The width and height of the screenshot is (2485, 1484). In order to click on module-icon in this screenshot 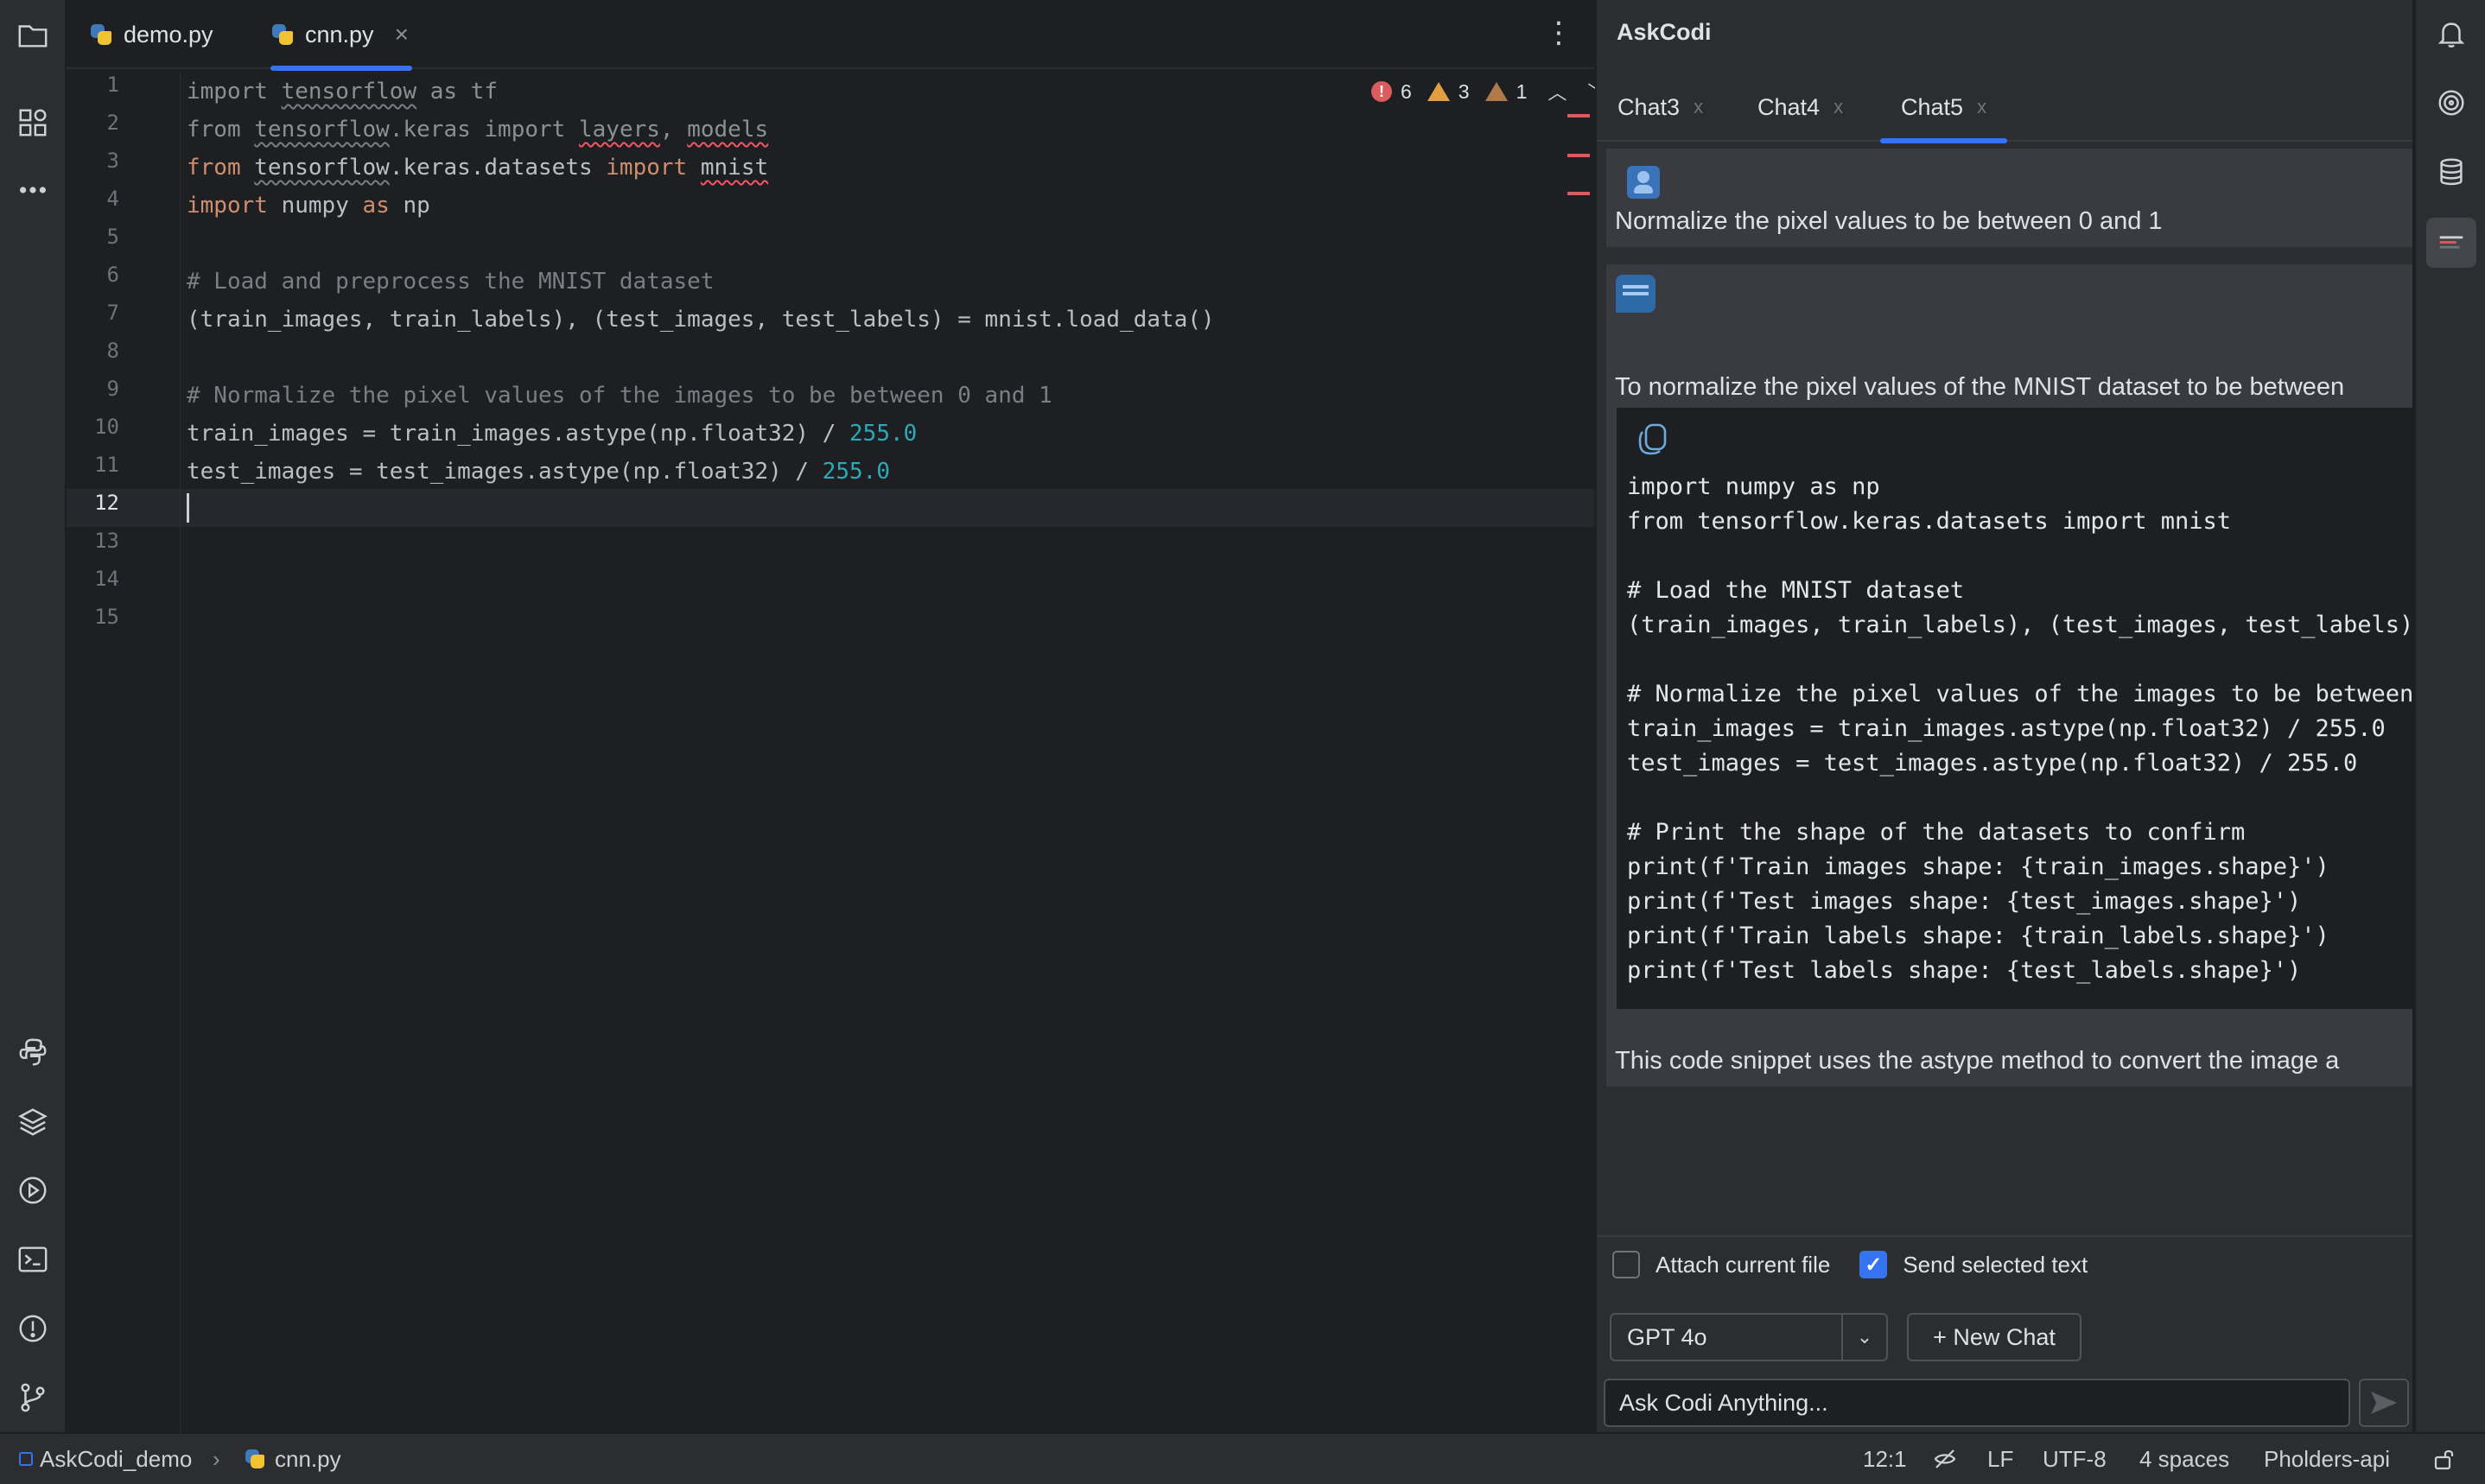, I will do `click(26, 1459)`.